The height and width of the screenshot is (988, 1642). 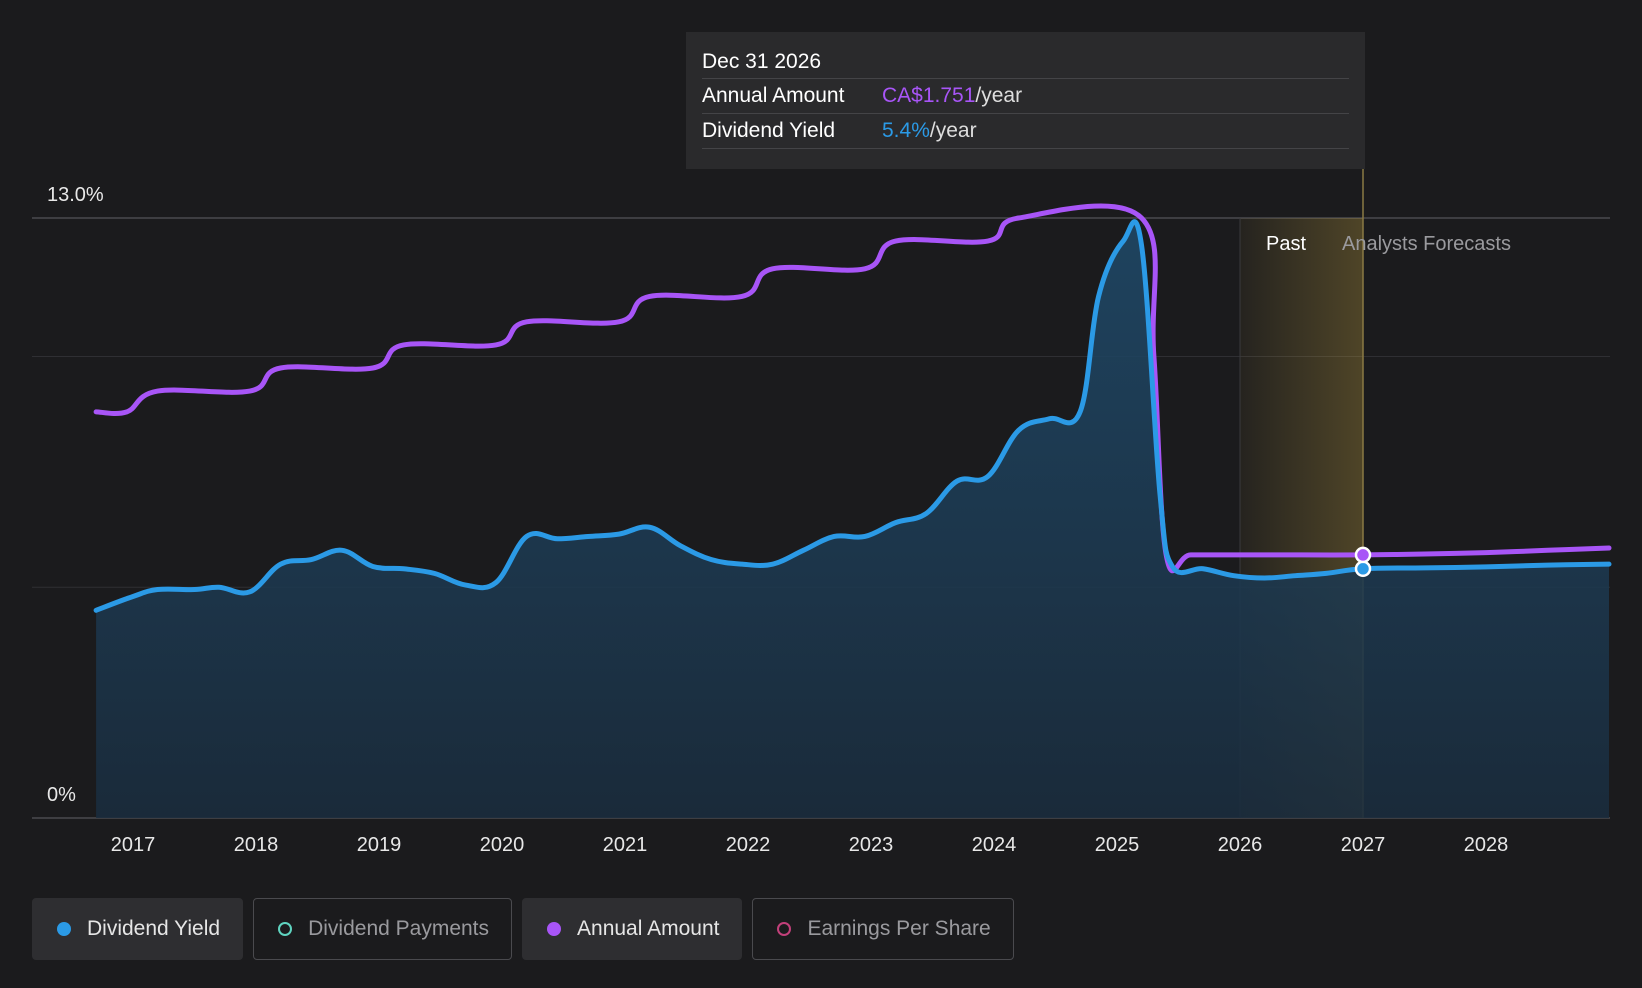 What do you see at coordinates (1240, 845) in the screenshot?
I see `x-tick-label: 2026` at bounding box center [1240, 845].